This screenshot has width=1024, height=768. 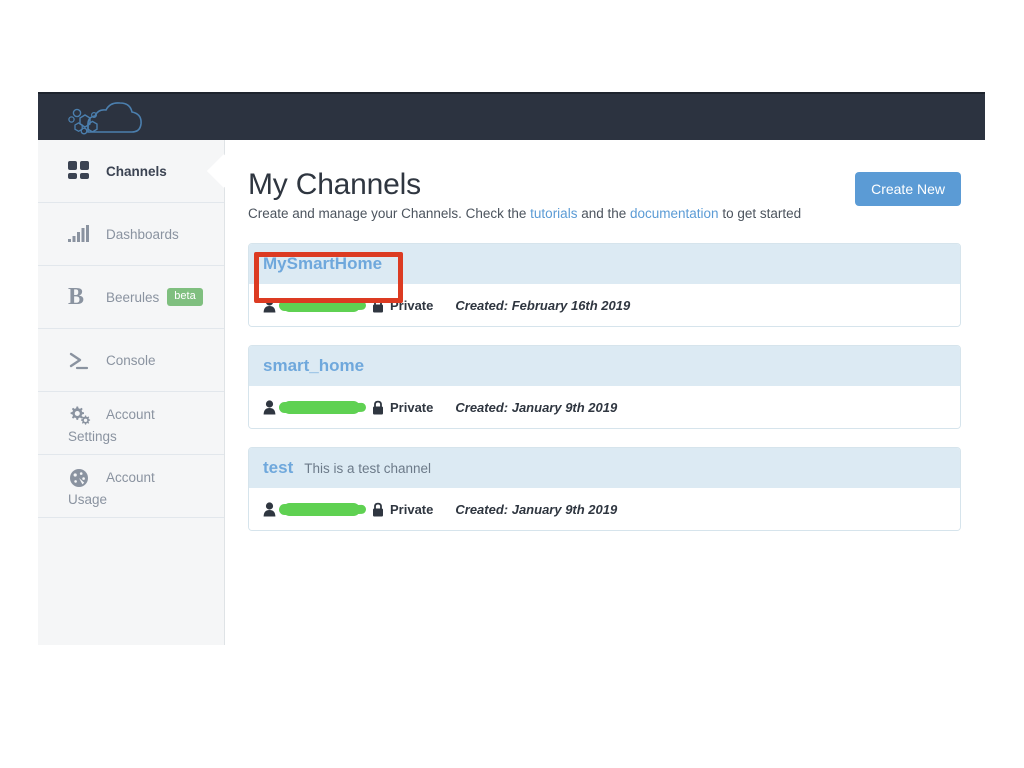 I want to click on beta-badge: beta, so click(x=185, y=297).